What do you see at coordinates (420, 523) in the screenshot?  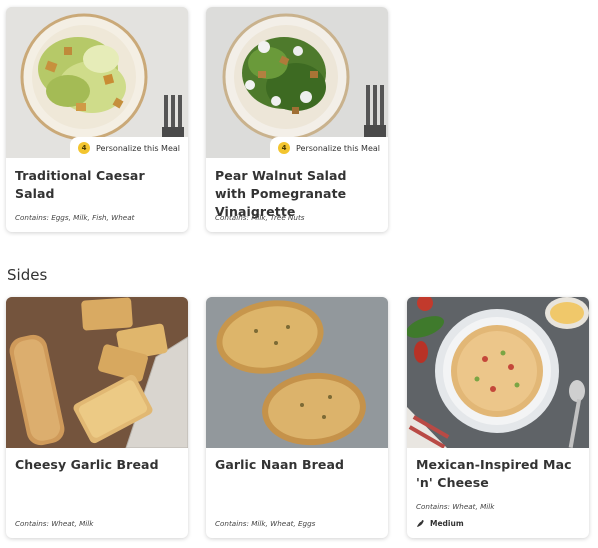 I see `chili-pepper-icon` at bounding box center [420, 523].